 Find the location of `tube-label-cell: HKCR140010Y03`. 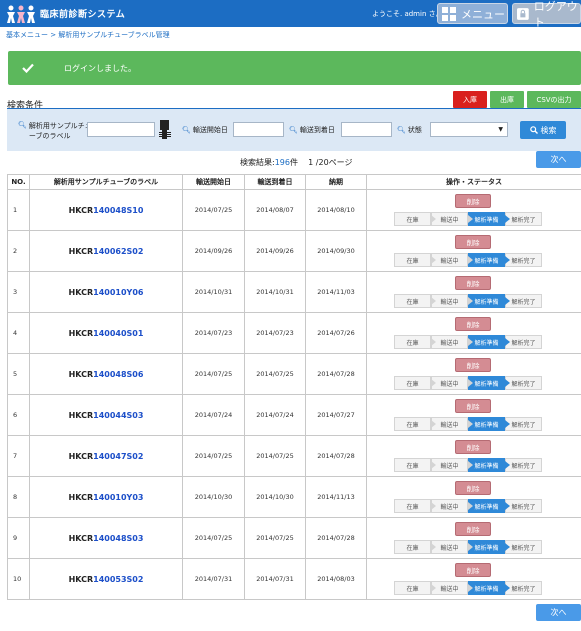

tube-label-cell: HKCR140010Y03 is located at coordinates (106, 497).